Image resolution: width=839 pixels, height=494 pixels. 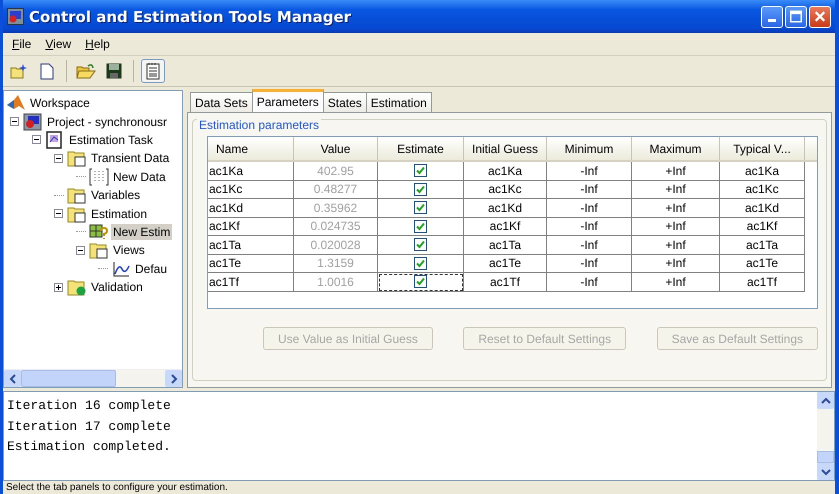 What do you see at coordinates (99, 231) in the screenshot?
I see `estimation-icon` at bounding box center [99, 231].